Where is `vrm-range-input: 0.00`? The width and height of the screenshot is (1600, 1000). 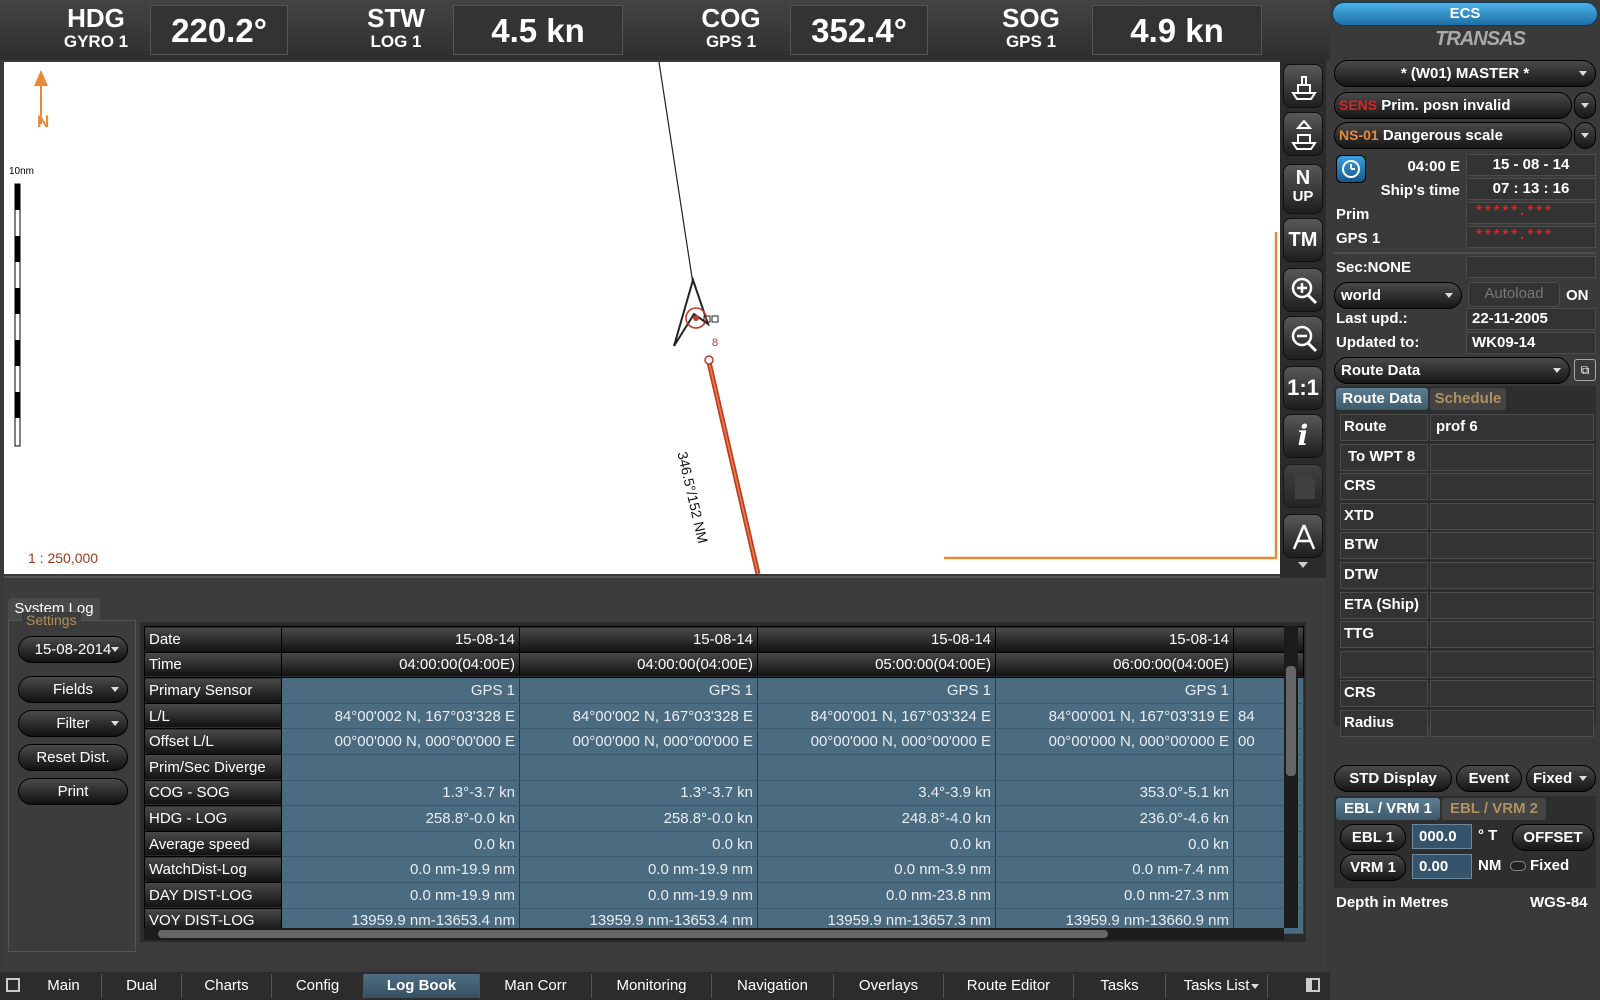
vrm-range-input: 0.00 is located at coordinates (1442, 866).